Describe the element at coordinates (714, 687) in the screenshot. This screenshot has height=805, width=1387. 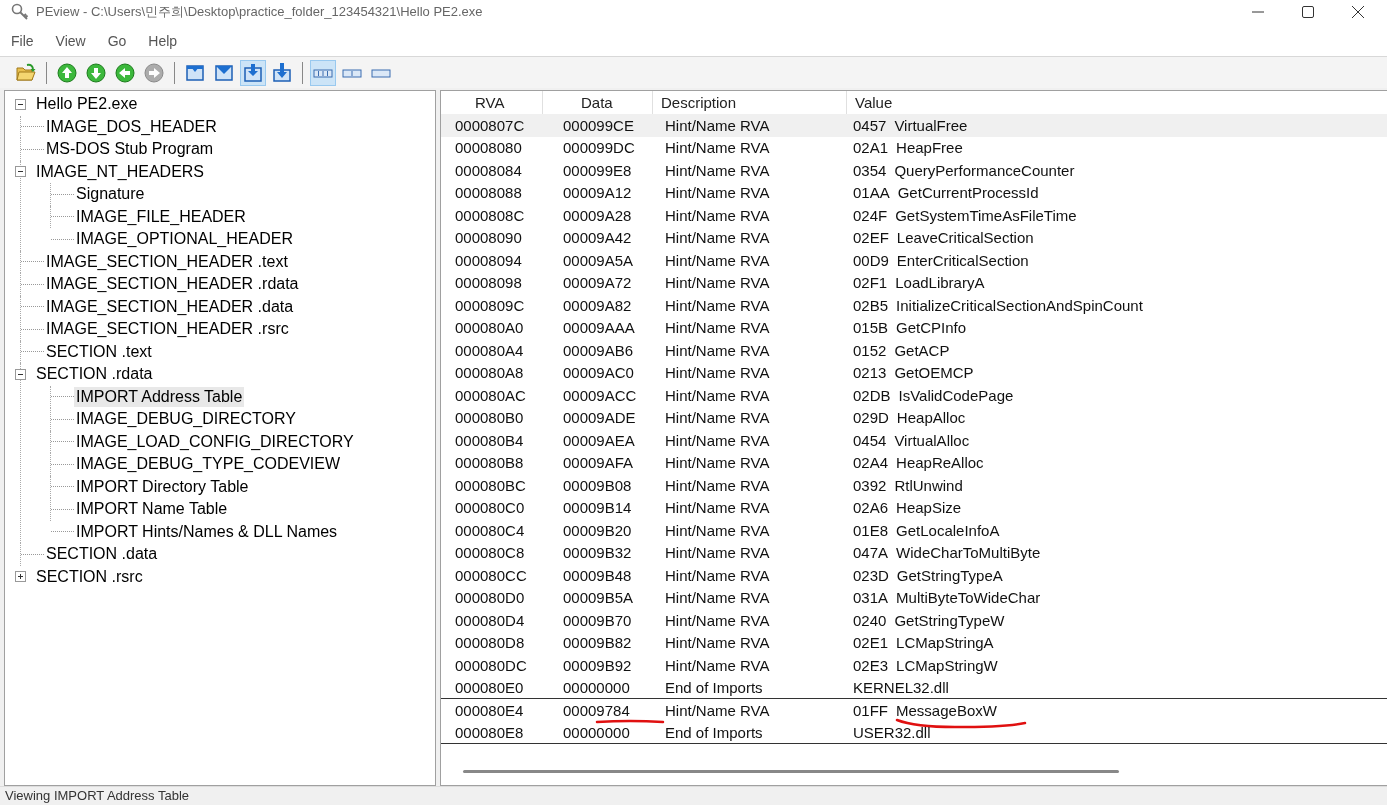
I see `table-cell-text: End of Imports` at that location.